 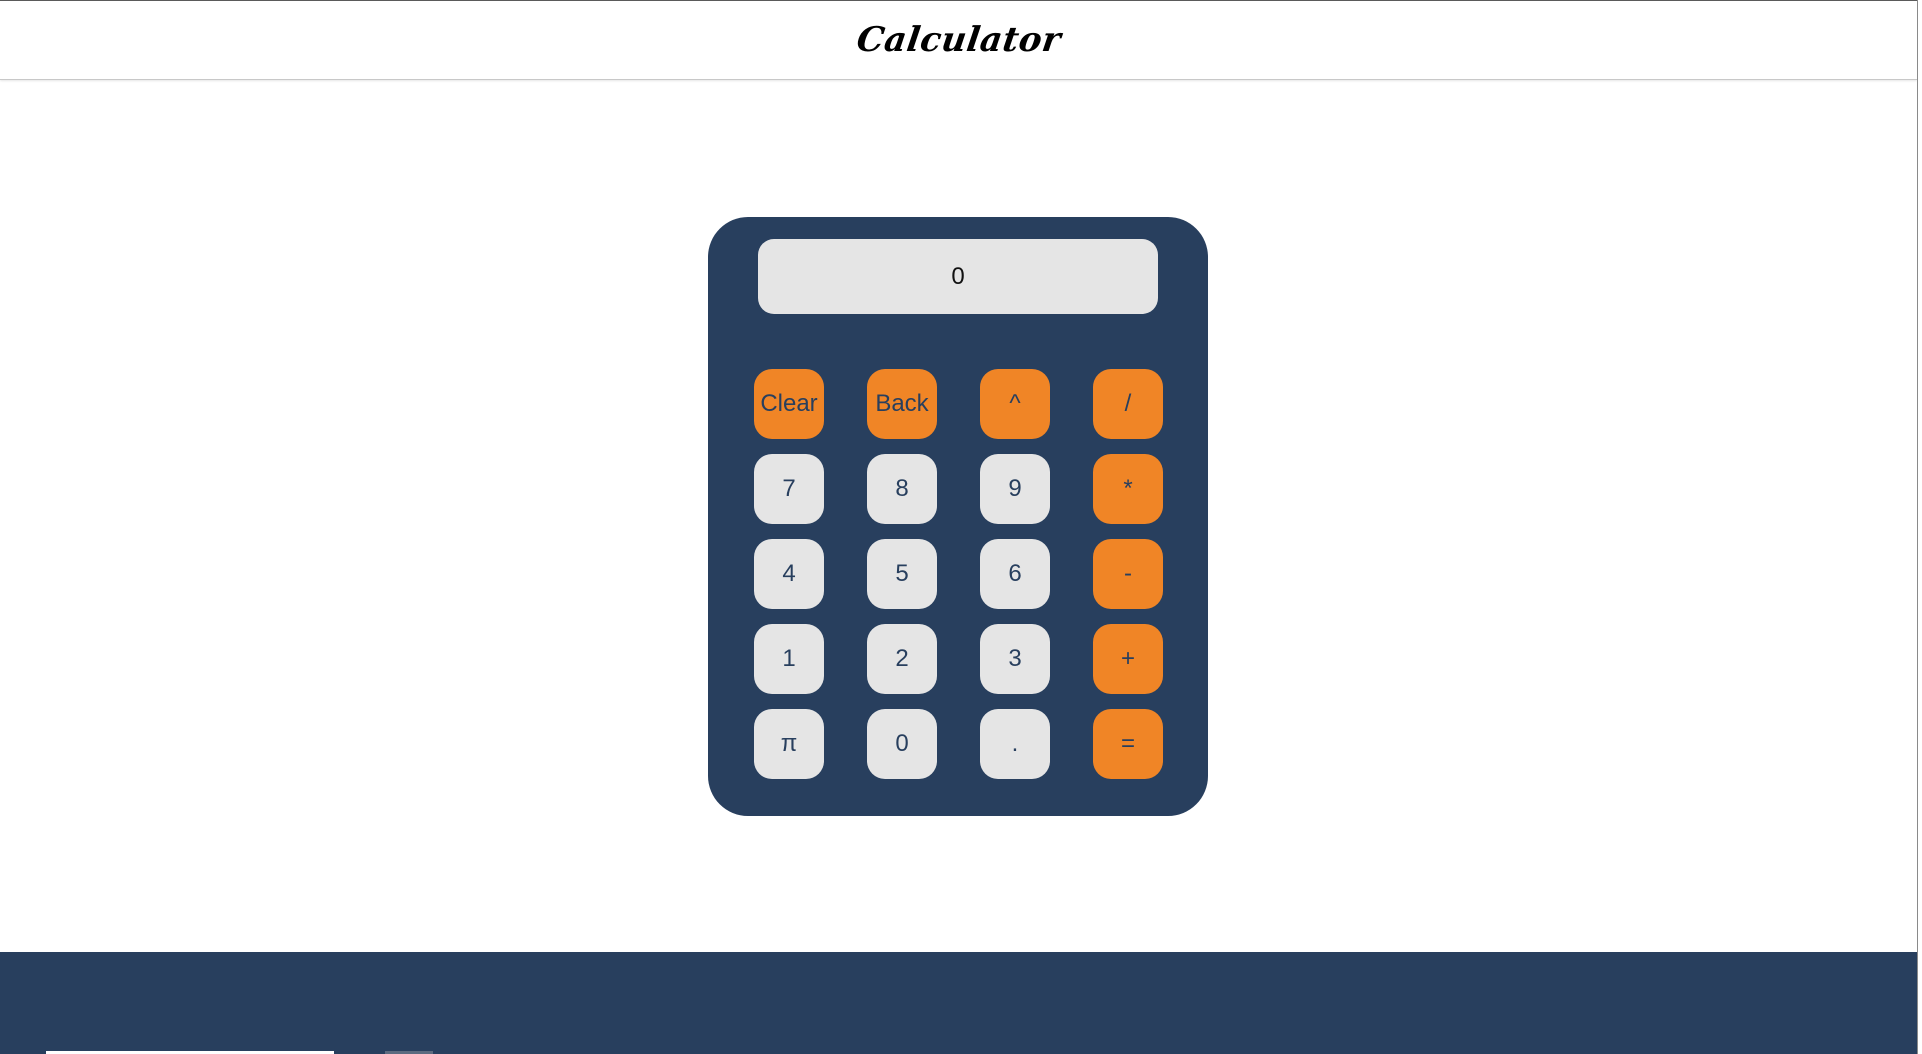 I want to click on header-bar: Calculator, so click(x=958, y=40).